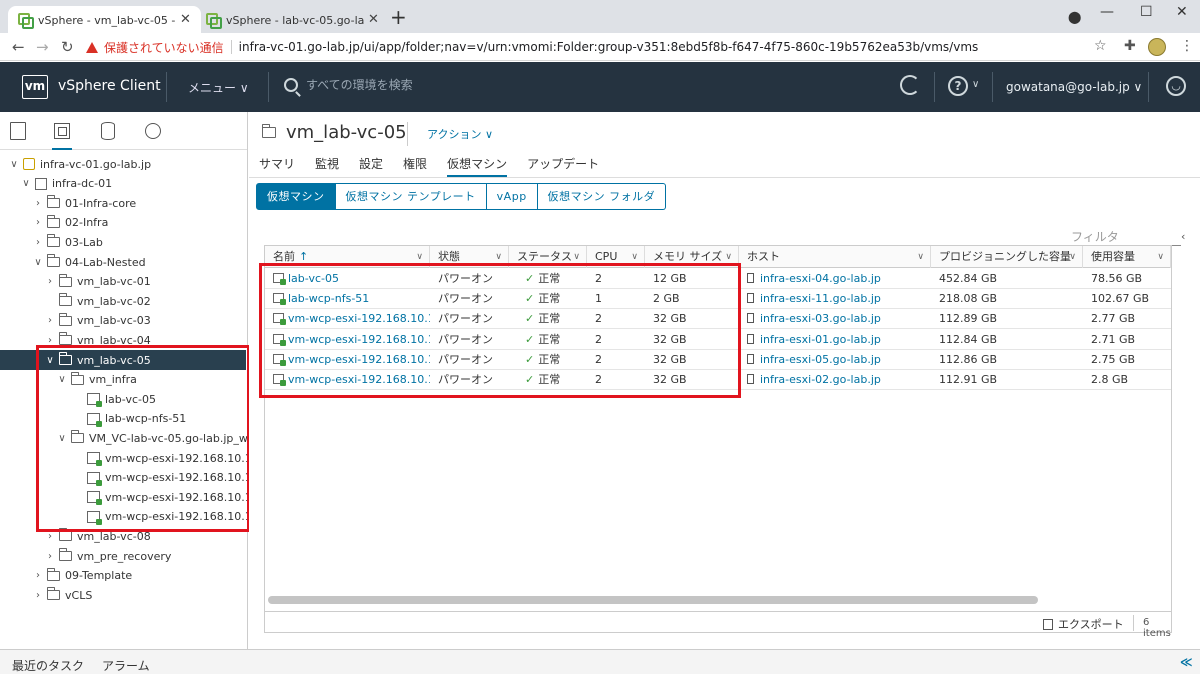 The image size is (1200, 674). What do you see at coordinates (653, 600) in the screenshot?
I see `scroll-thumb` at bounding box center [653, 600].